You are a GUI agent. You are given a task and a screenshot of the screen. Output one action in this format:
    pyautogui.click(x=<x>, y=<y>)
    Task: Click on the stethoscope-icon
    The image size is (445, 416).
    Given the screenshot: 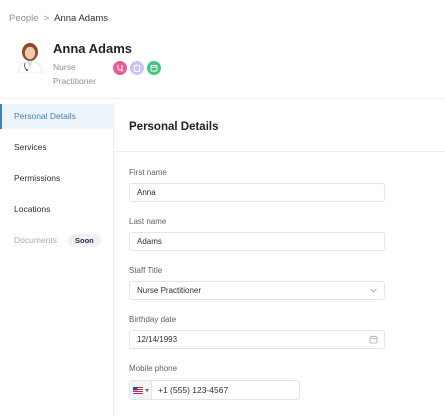 What is the action you would take?
    pyautogui.click(x=120, y=68)
    